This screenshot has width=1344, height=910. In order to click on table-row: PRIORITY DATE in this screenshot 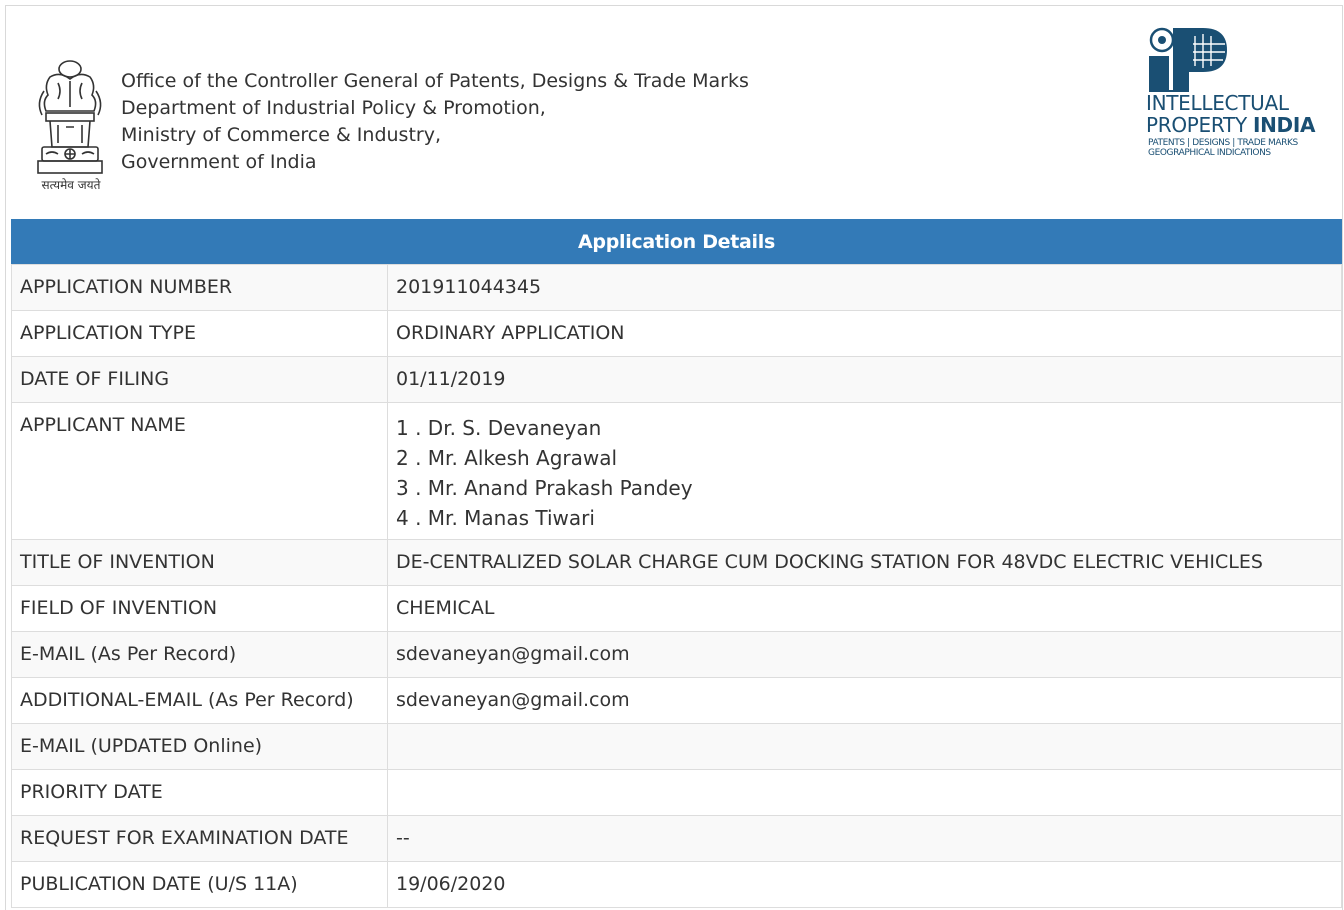, I will do `click(676, 792)`.